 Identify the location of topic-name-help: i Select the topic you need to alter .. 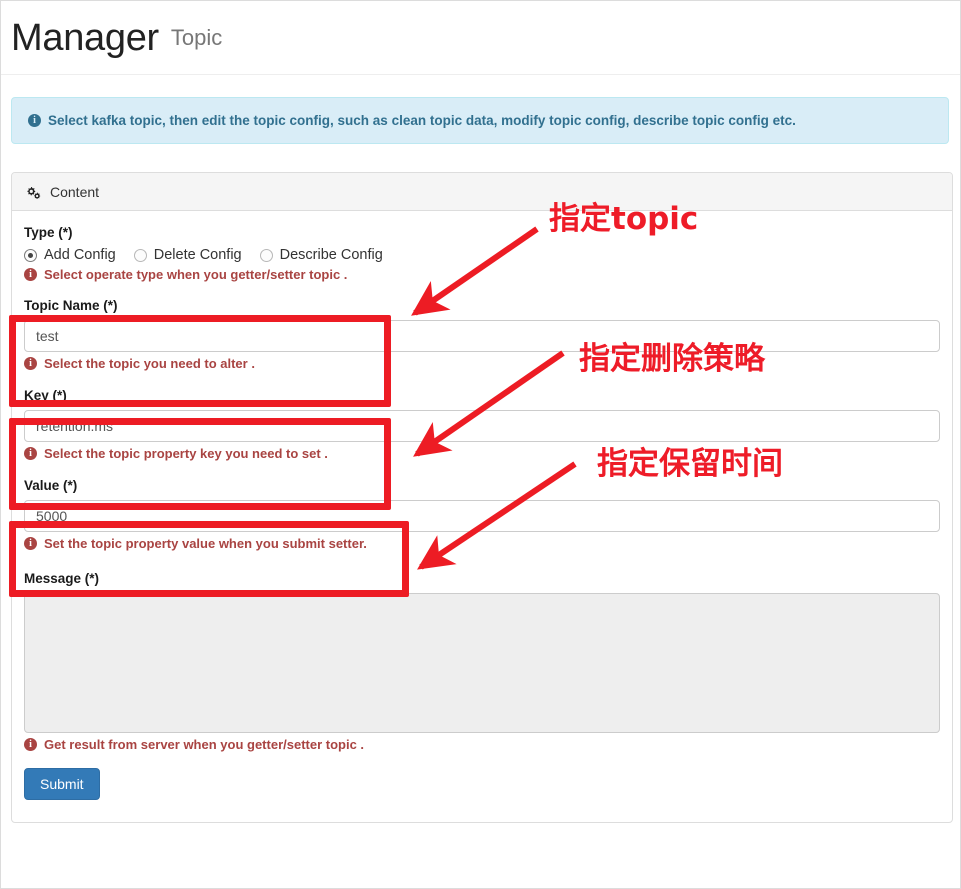
(482, 363).